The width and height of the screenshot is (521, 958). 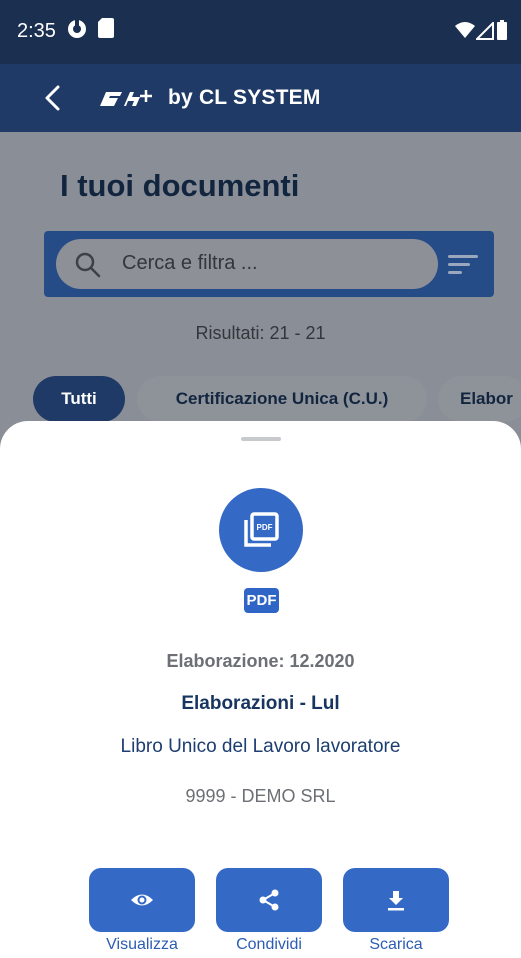 I want to click on search-icon, so click(x=88, y=265).